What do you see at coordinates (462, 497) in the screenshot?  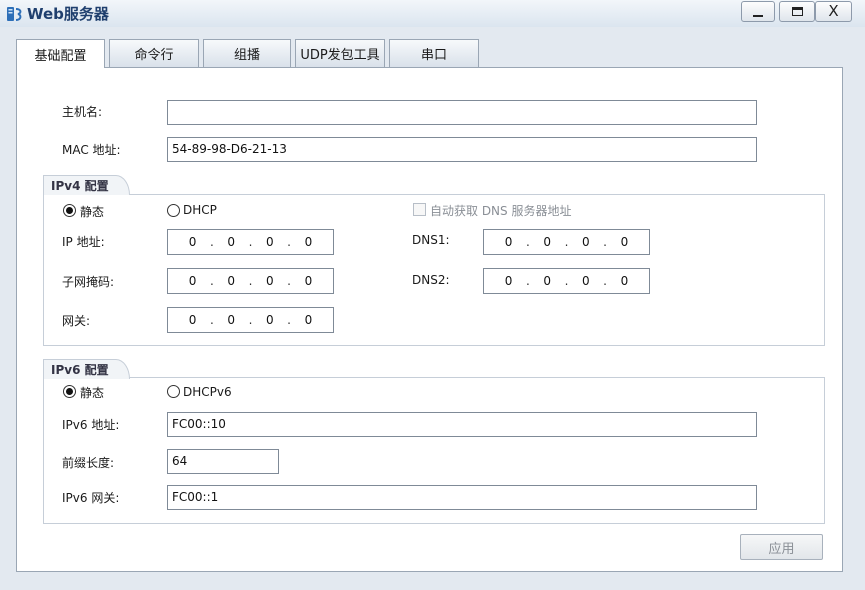 I see `ipv6-gateway-input: FC00::1` at bounding box center [462, 497].